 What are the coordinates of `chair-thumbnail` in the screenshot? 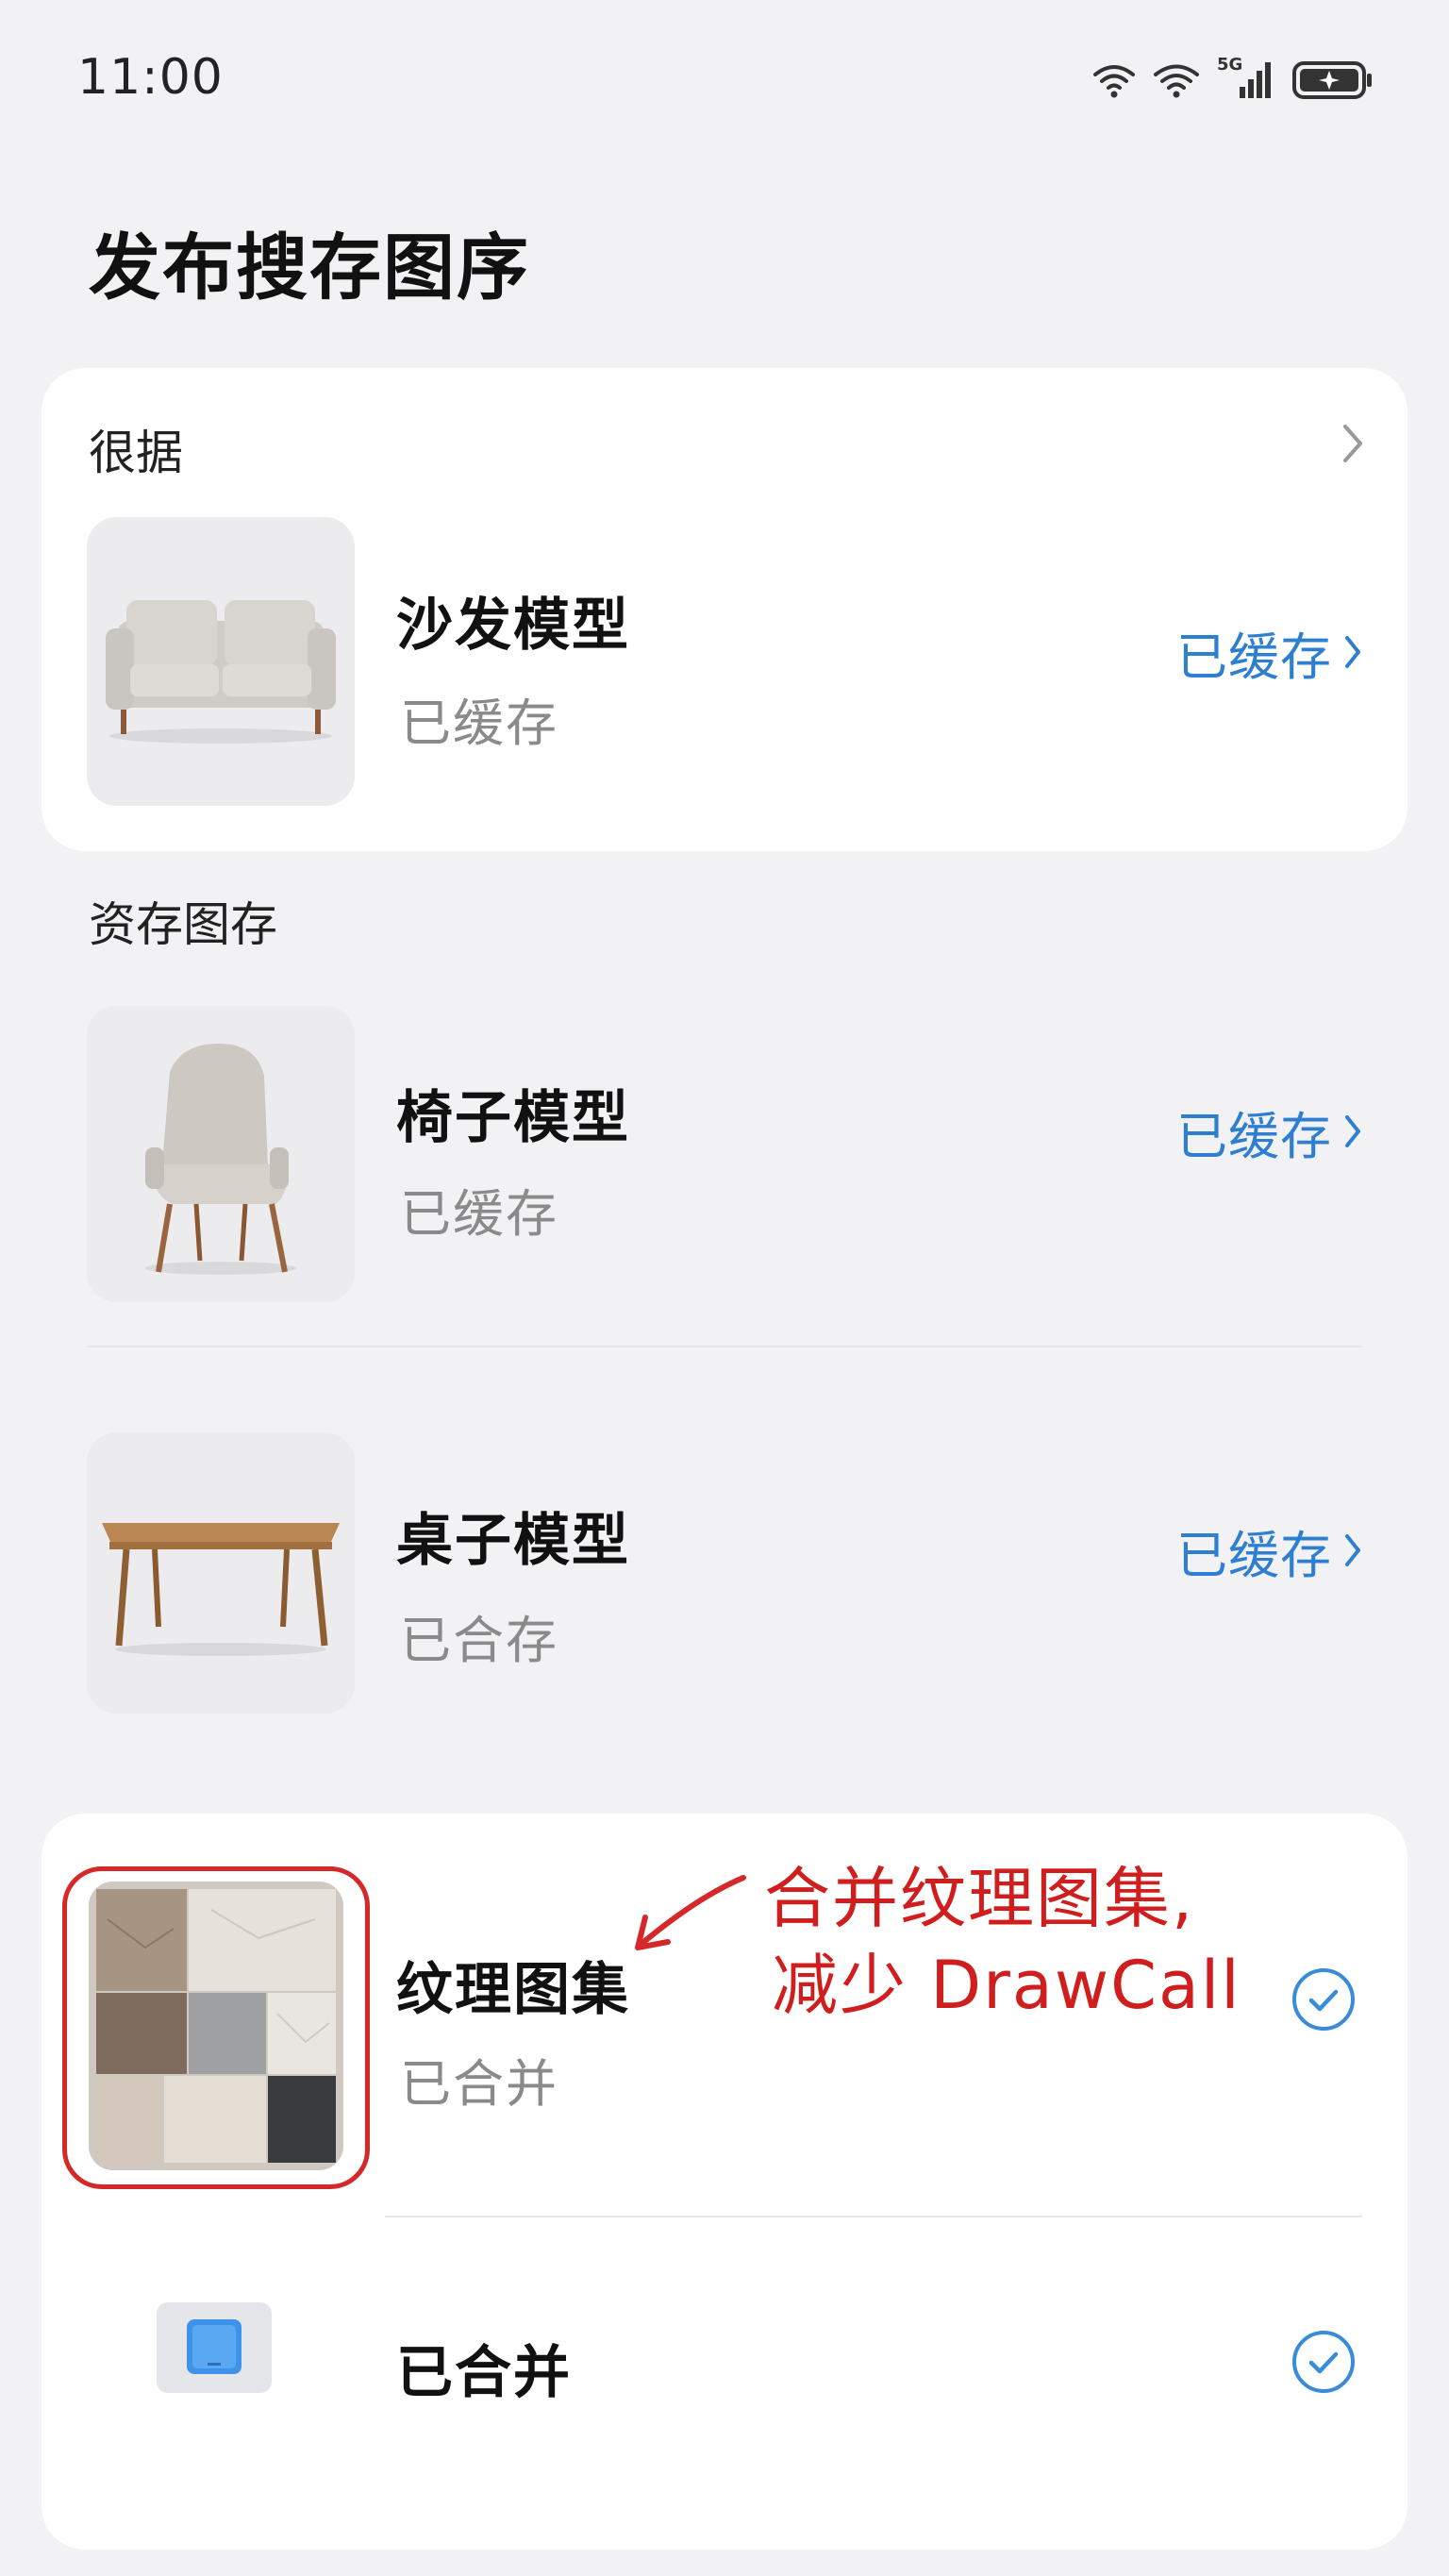 It's located at (221, 1154).